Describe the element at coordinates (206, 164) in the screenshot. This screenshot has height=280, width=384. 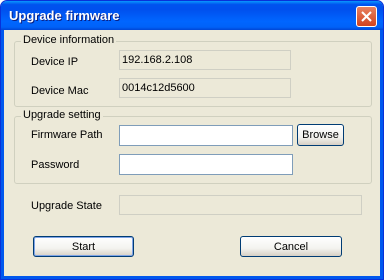
I see `password-input` at that location.